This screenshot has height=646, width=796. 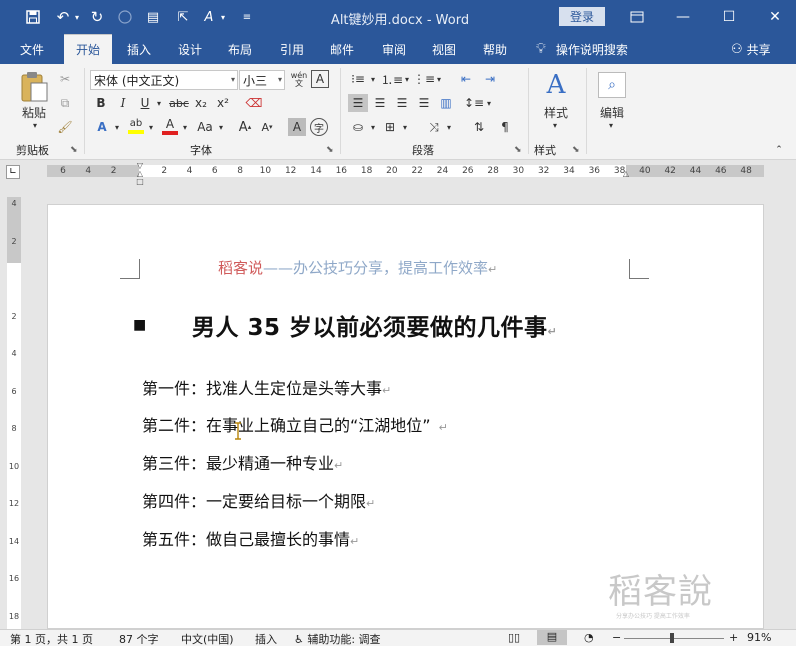 What do you see at coordinates (266, 387) in the screenshot?
I see `list-item: 第一件：找准人生定位是头等大事↵` at bounding box center [266, 387].